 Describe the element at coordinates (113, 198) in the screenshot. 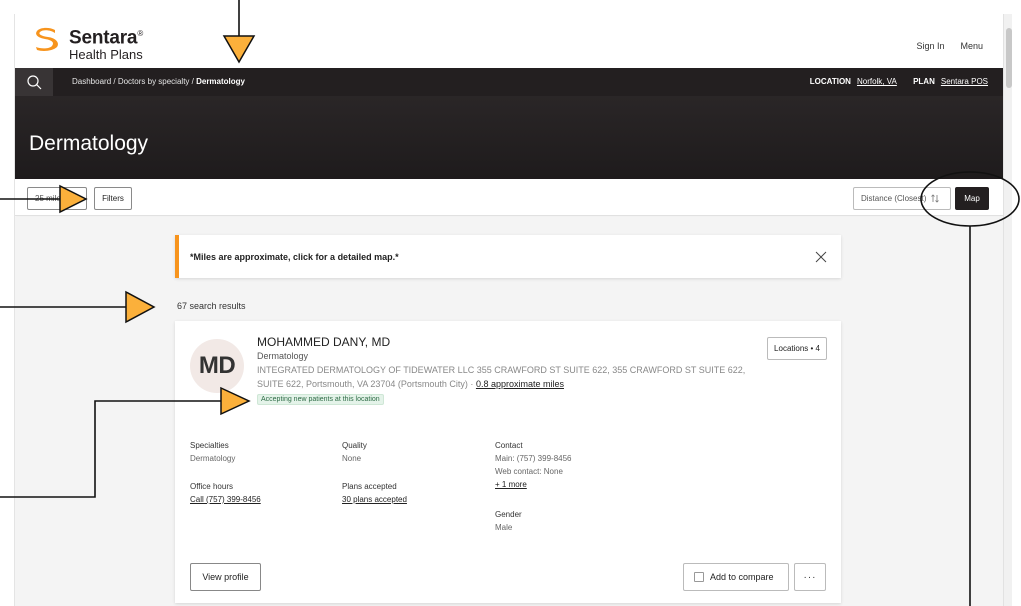

I see `filters-button: Filters` at that location.